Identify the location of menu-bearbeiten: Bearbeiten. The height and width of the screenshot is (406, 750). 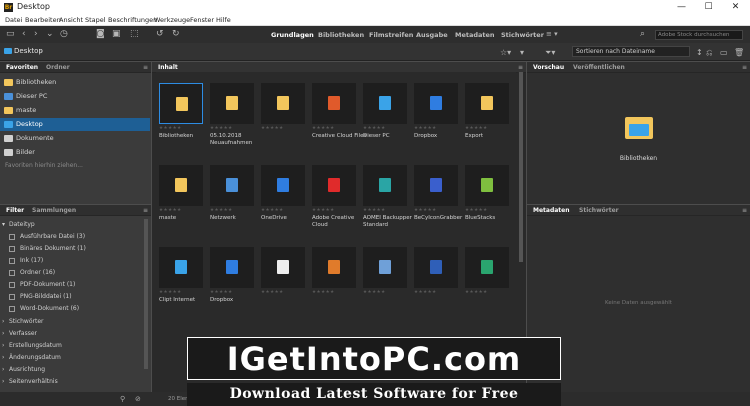
(43, 20).